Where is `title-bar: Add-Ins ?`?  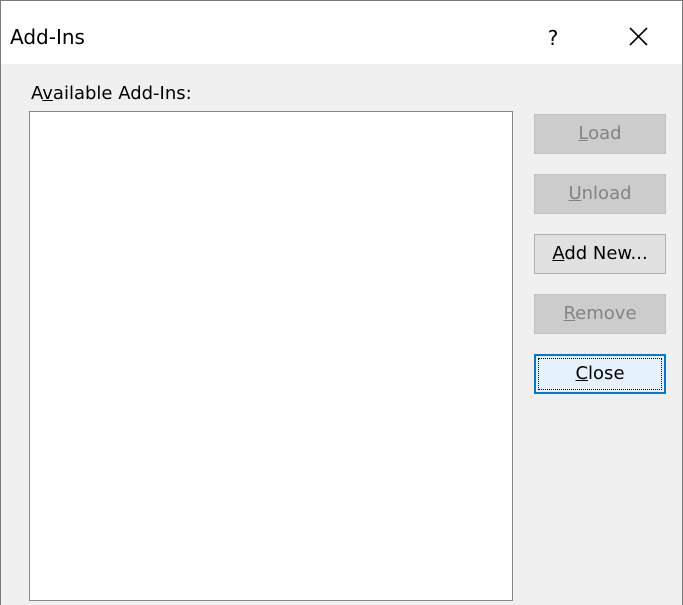
title-bar: Add-Ins ? is located at coordinates (341, 32).